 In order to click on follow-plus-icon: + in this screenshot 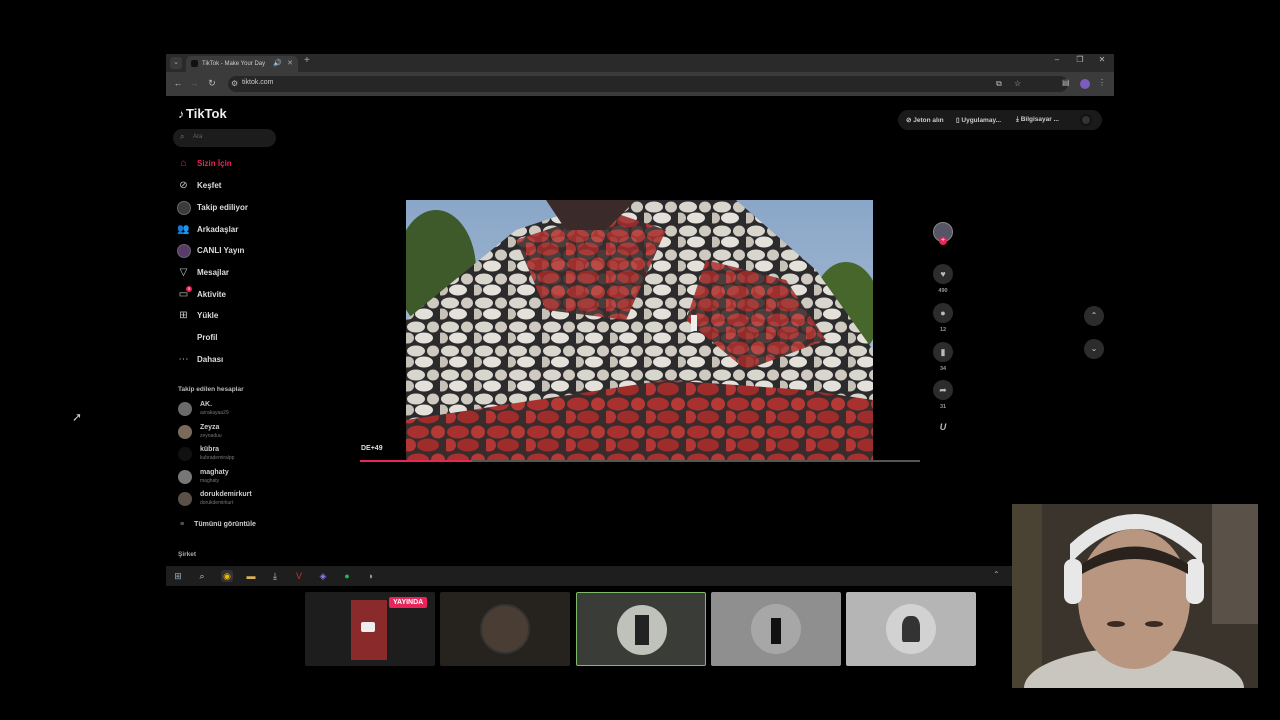, I will do `click(943, 241)`.